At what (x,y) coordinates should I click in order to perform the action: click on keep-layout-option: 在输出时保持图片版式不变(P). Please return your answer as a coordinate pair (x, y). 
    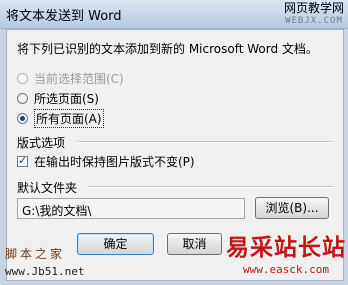
    Looking at the image, I should click on (106, 161).